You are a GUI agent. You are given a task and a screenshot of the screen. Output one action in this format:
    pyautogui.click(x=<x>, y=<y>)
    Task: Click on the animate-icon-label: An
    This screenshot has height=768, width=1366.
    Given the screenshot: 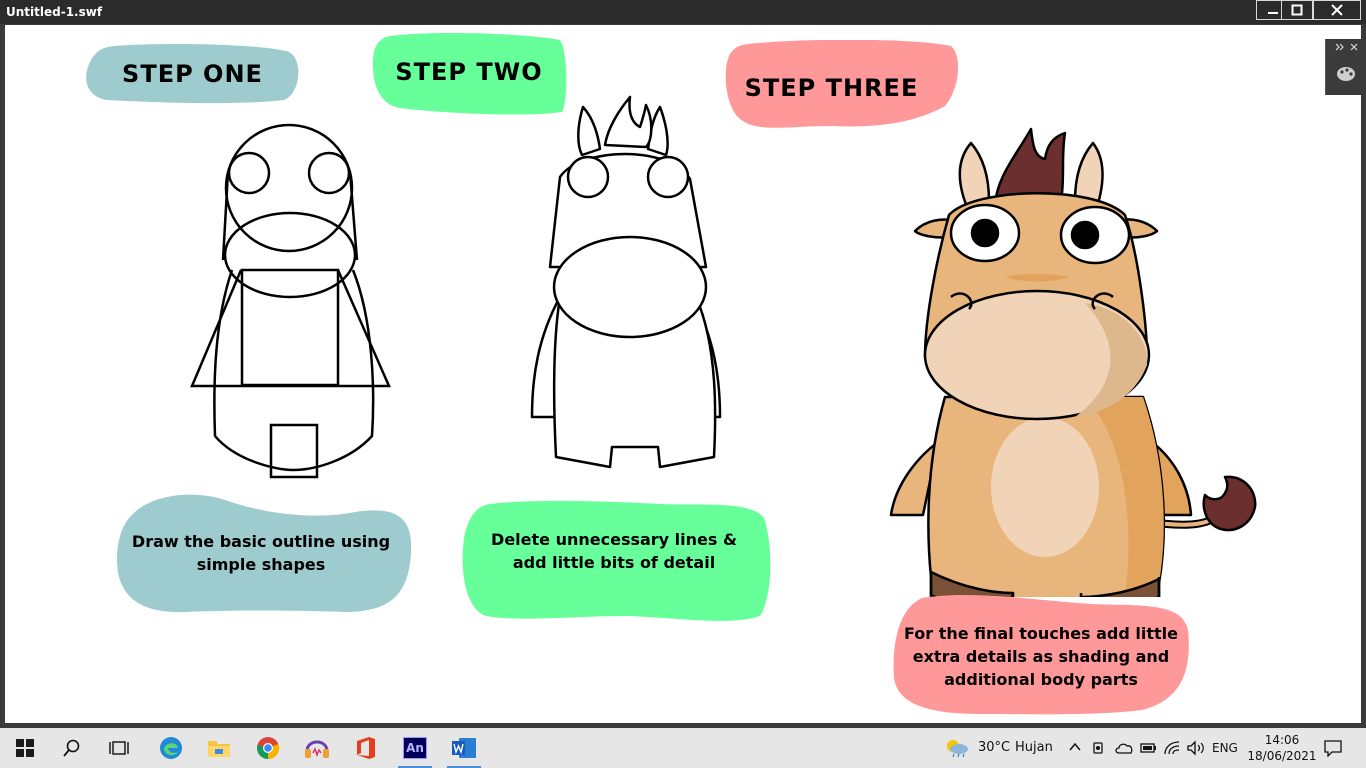 What is the action you would take?
    pyautogui.click(x=415, y=748)
    